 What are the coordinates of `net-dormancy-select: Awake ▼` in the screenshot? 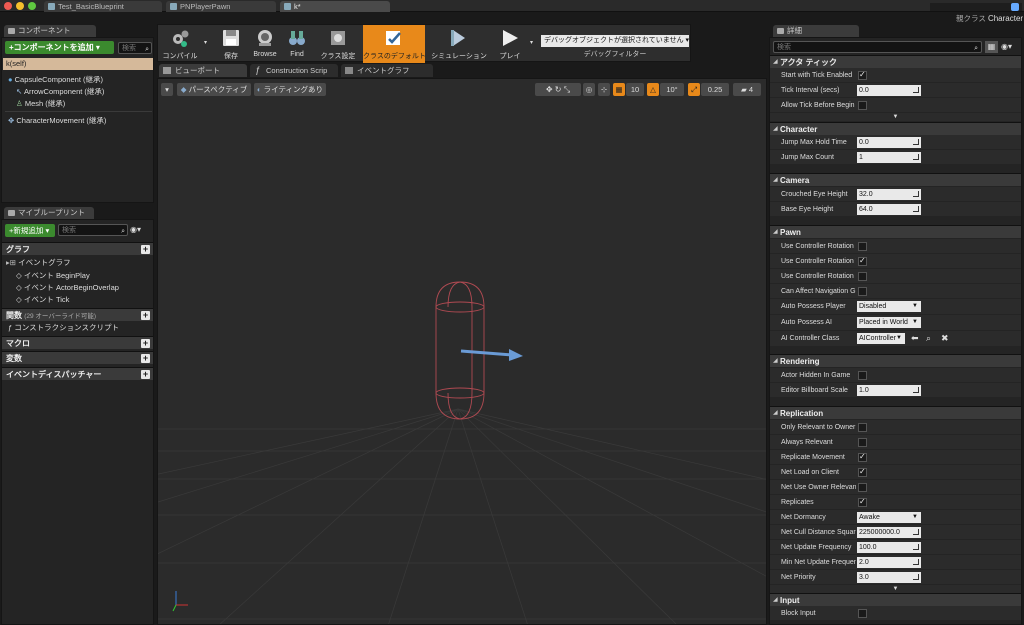 It's located at (889, 517).